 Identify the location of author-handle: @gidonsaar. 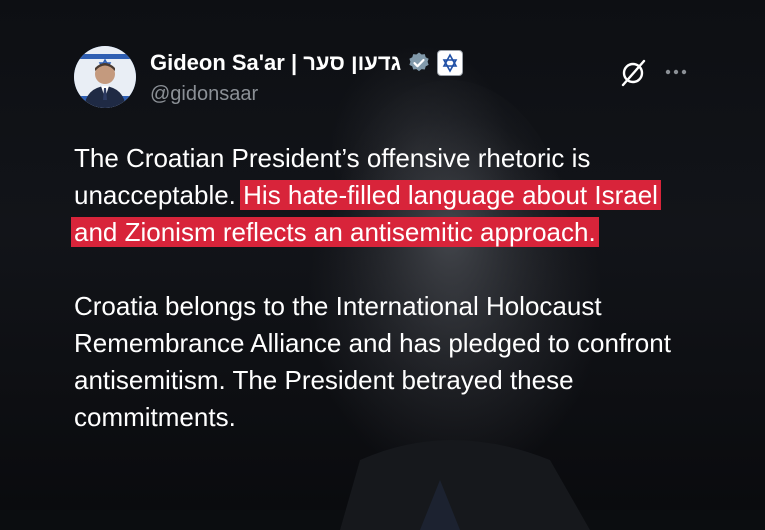
(204, 94).